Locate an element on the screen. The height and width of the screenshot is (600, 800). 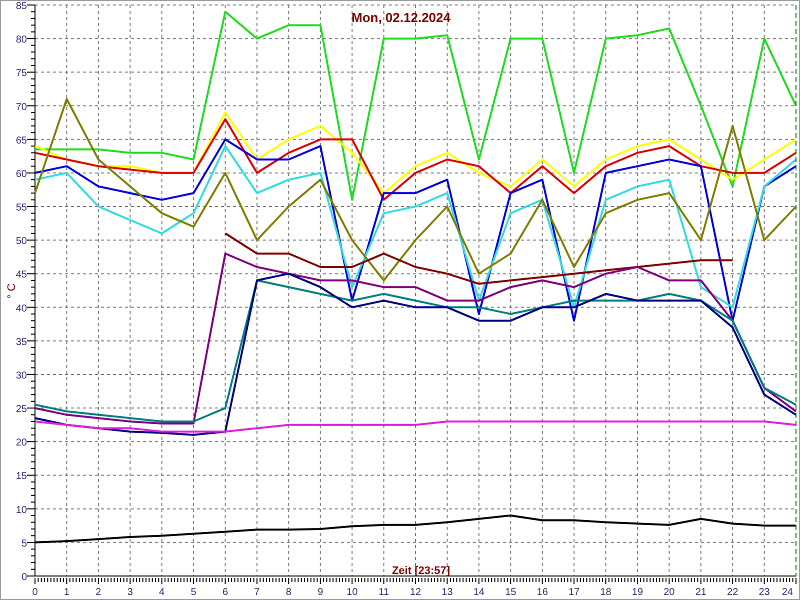
axis-tick-label: 24 is located at coordinates (787, 592).